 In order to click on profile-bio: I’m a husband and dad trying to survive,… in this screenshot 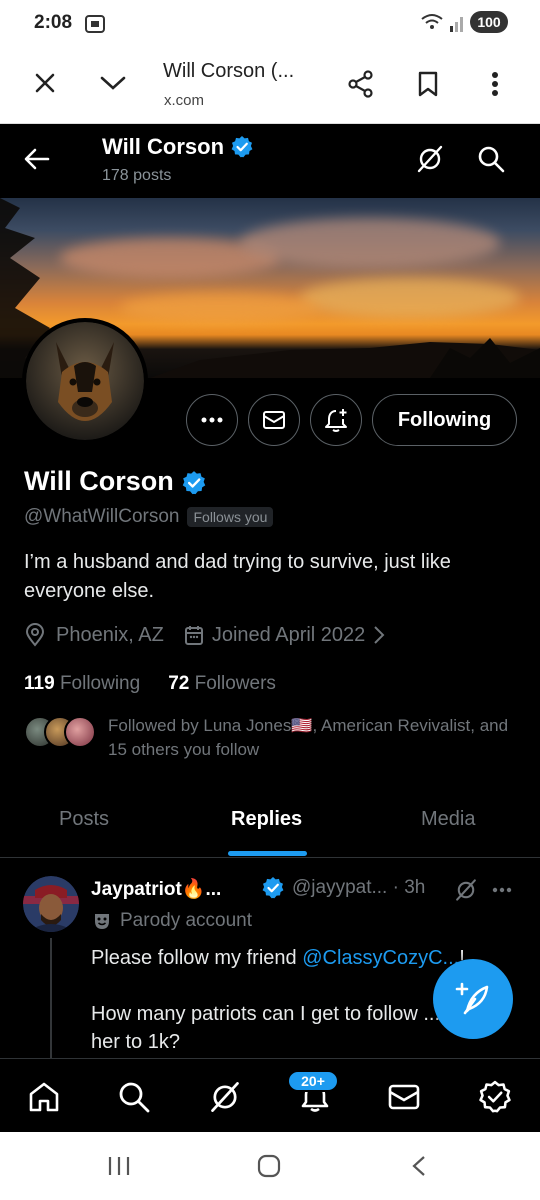, I will do `click(237, 576)`.